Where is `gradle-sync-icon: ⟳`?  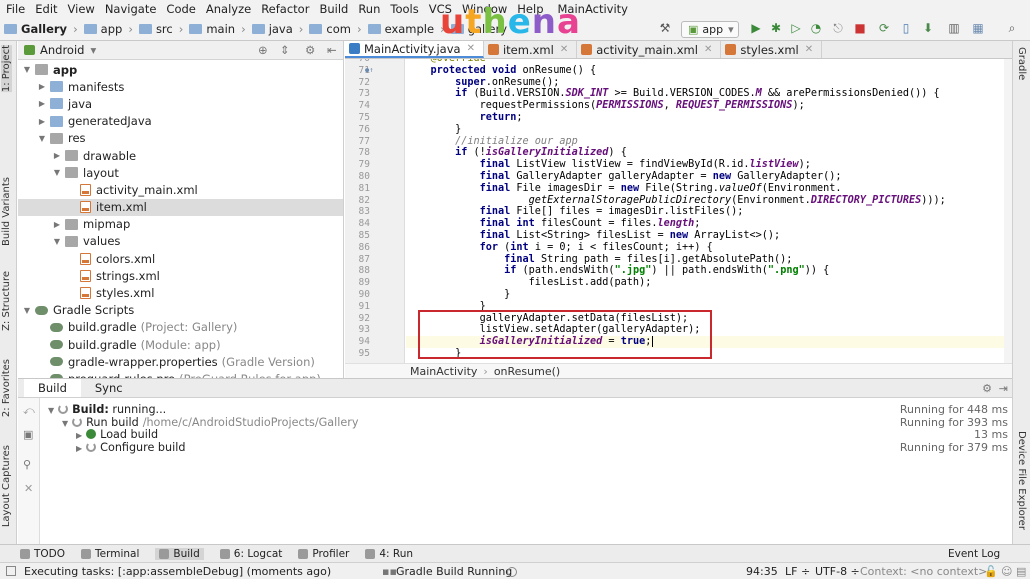
gradle-sync-icon: ⟳ is located at coordinates (884, 28).